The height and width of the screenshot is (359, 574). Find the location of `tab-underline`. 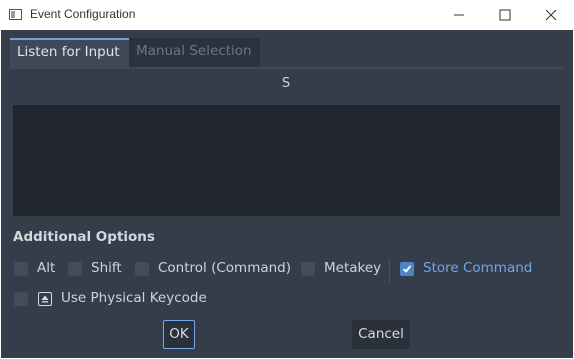

tab-underline is located at coordinates (286, 68).